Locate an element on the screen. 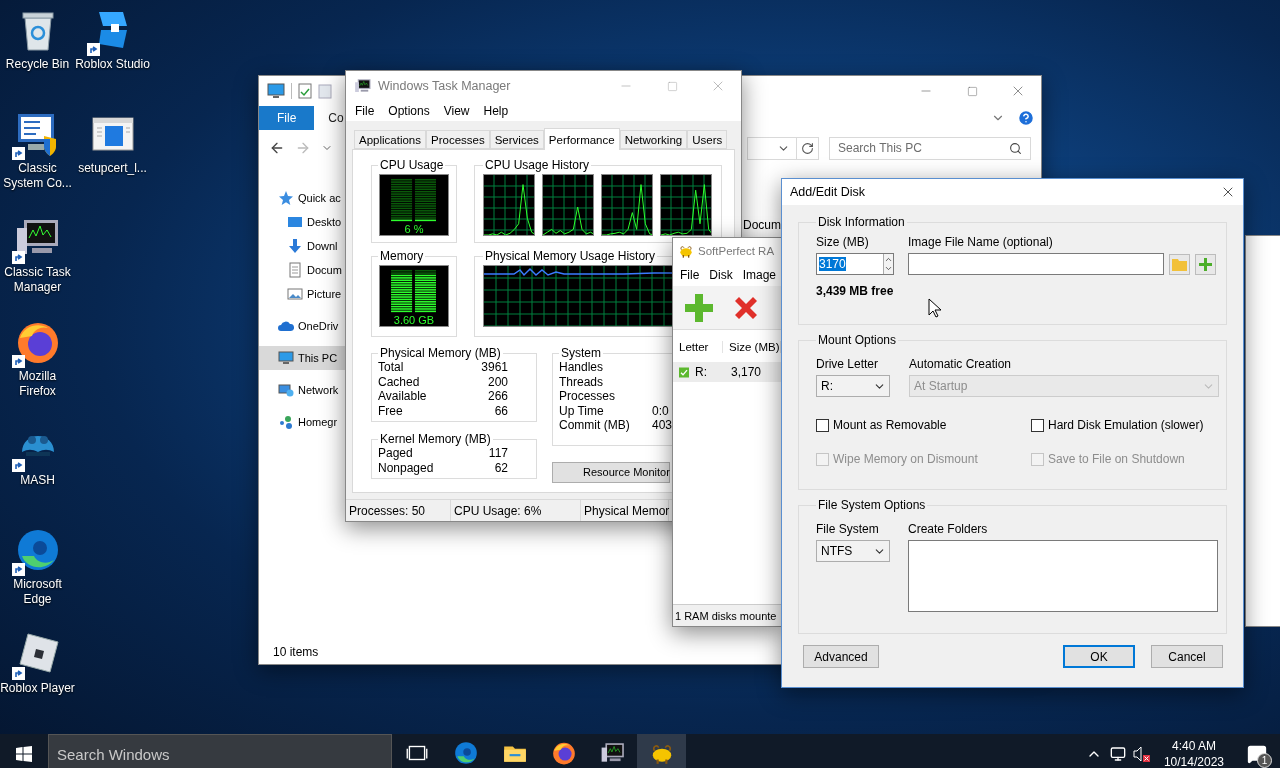 This screenshot has height=768, width=1280. group-title: System is located at coordinates (581, 353).